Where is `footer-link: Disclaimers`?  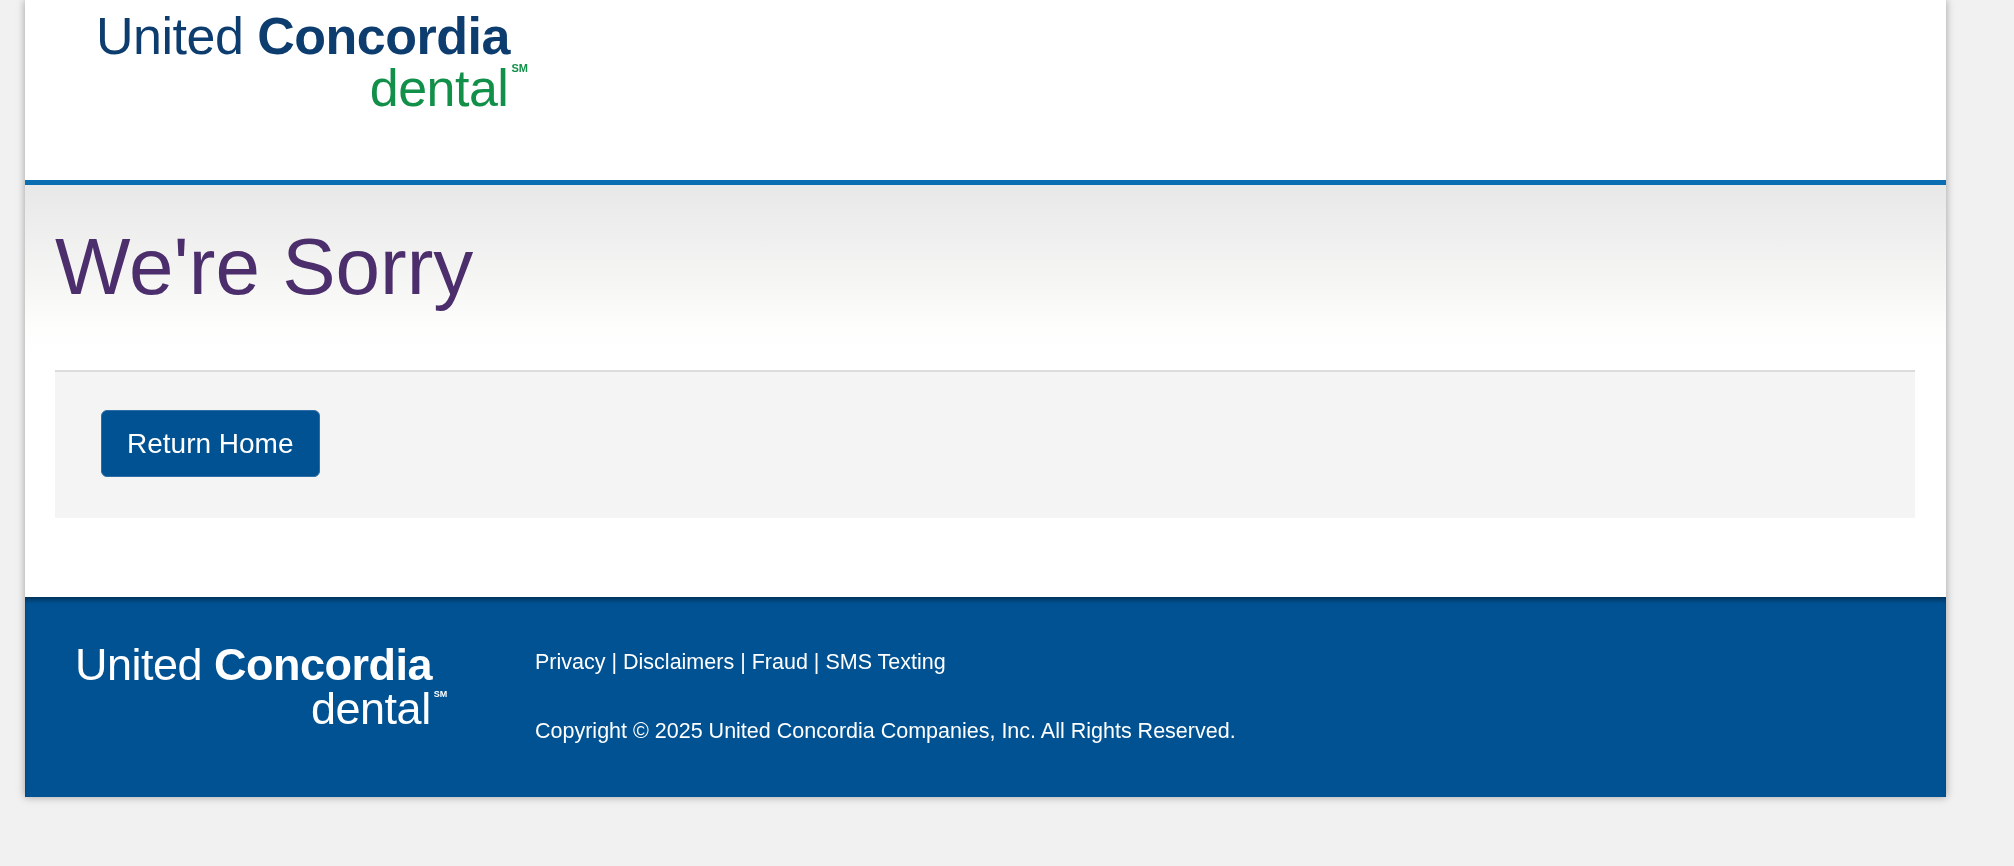 footer-link: Disclaimers is located at coordinates (679, 662).